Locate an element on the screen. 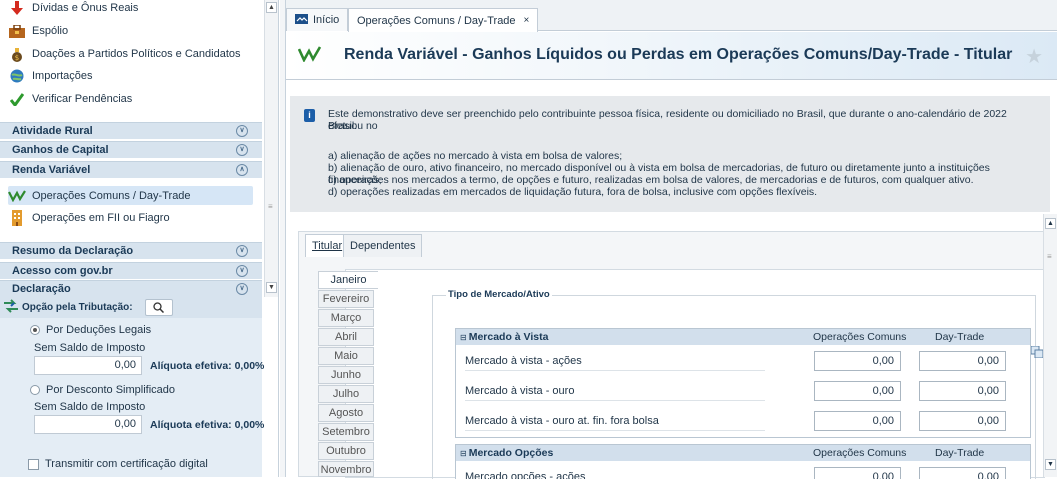  section-declaracao: Declaração ∨ is located at coordinates (131, 288).